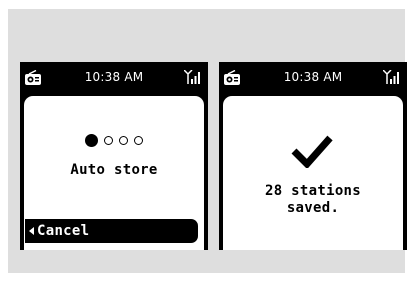  I want to click on progress-dot-active, so click(91, 140).